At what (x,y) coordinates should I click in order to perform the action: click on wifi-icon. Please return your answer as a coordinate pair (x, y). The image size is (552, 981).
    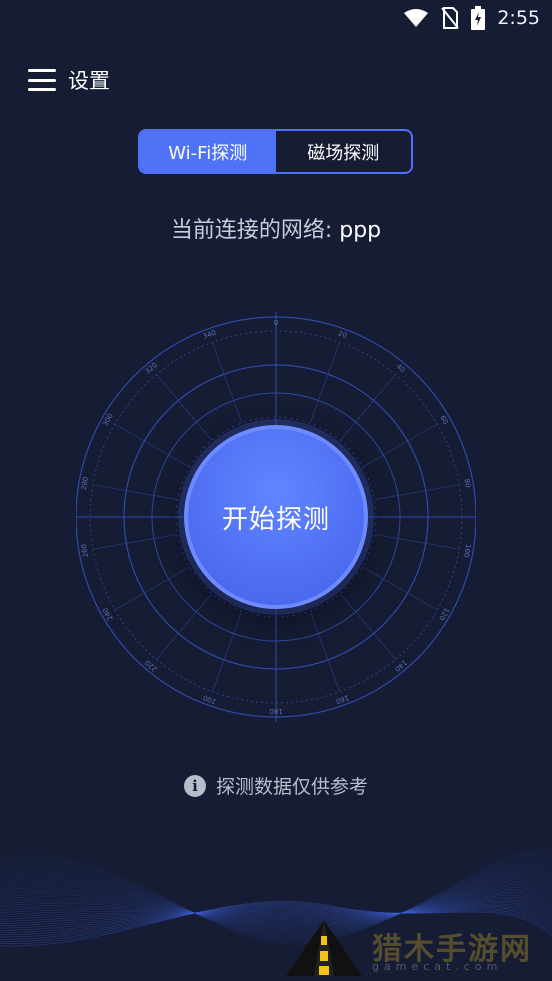
    Looking at the image, I should click on (416, 18).